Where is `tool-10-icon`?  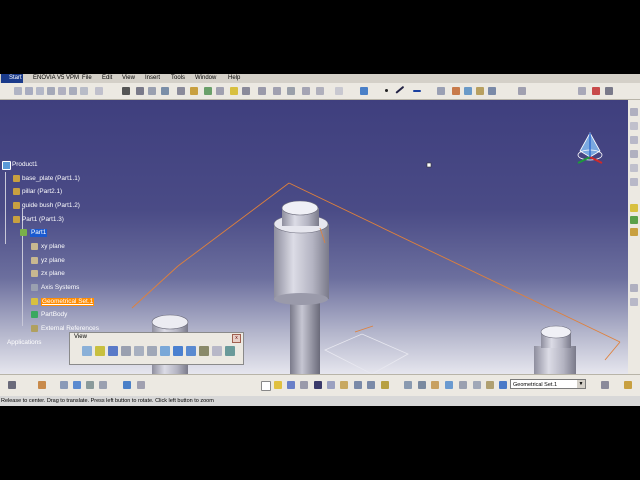 tool-10-icon is located at coordinates (140, 91).